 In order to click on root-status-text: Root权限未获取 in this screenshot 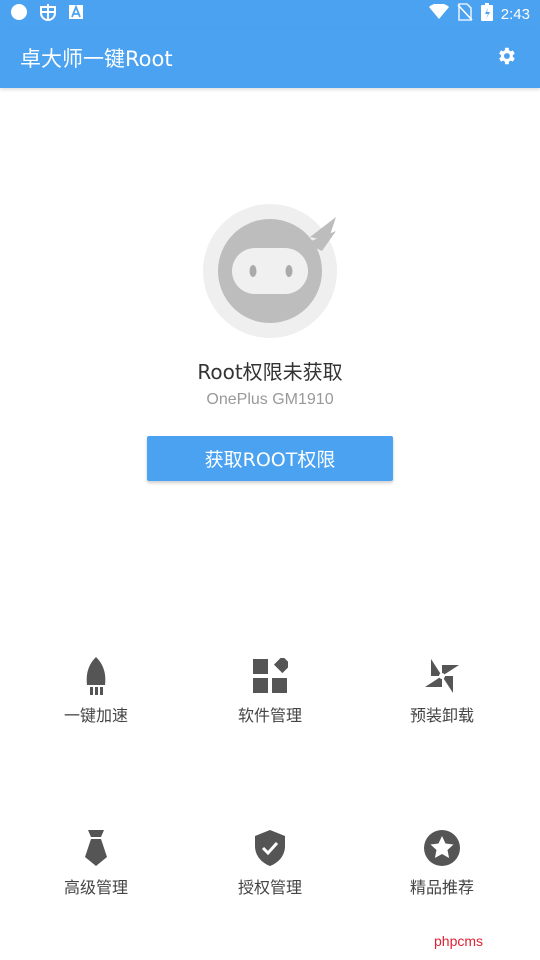, I will do `click(270, 372)`.